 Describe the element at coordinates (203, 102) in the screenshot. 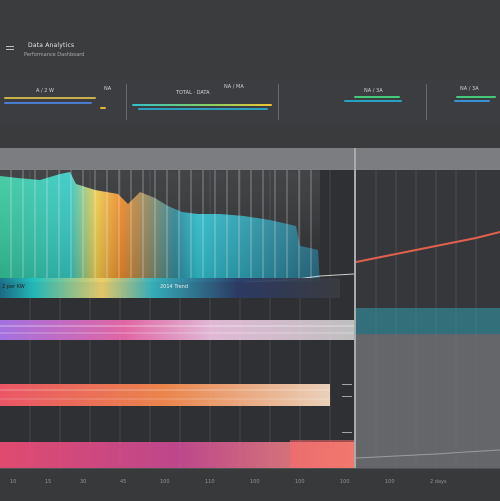

I see `metric-card-2: TOTAL · DATA NA / MA` at that location.